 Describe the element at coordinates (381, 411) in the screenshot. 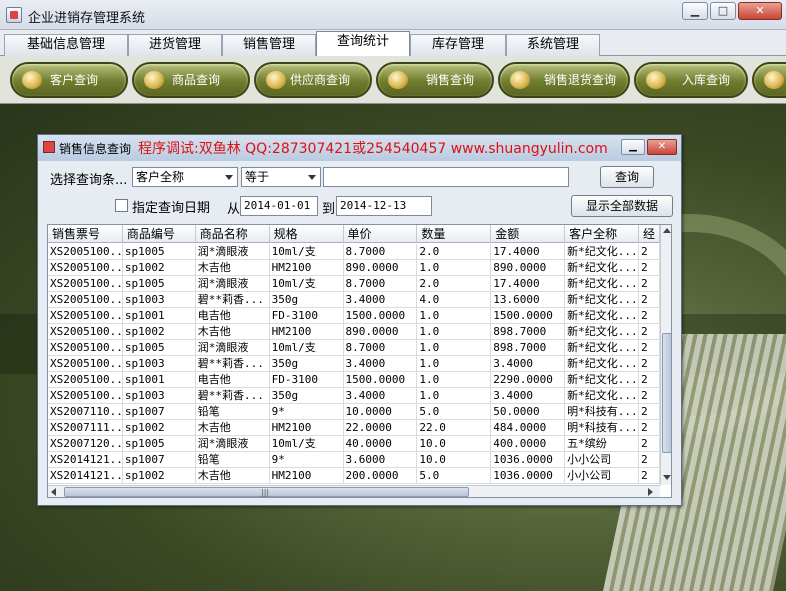

I see `table-cell: 10.0000` at that location.